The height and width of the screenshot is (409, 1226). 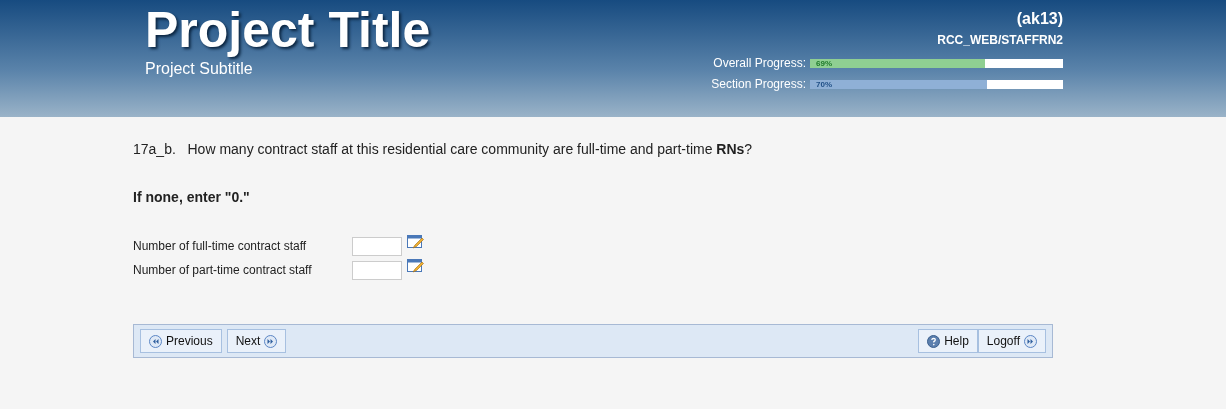 I want to click on progress-label: Section Progress:, so click(x=758, y=84).